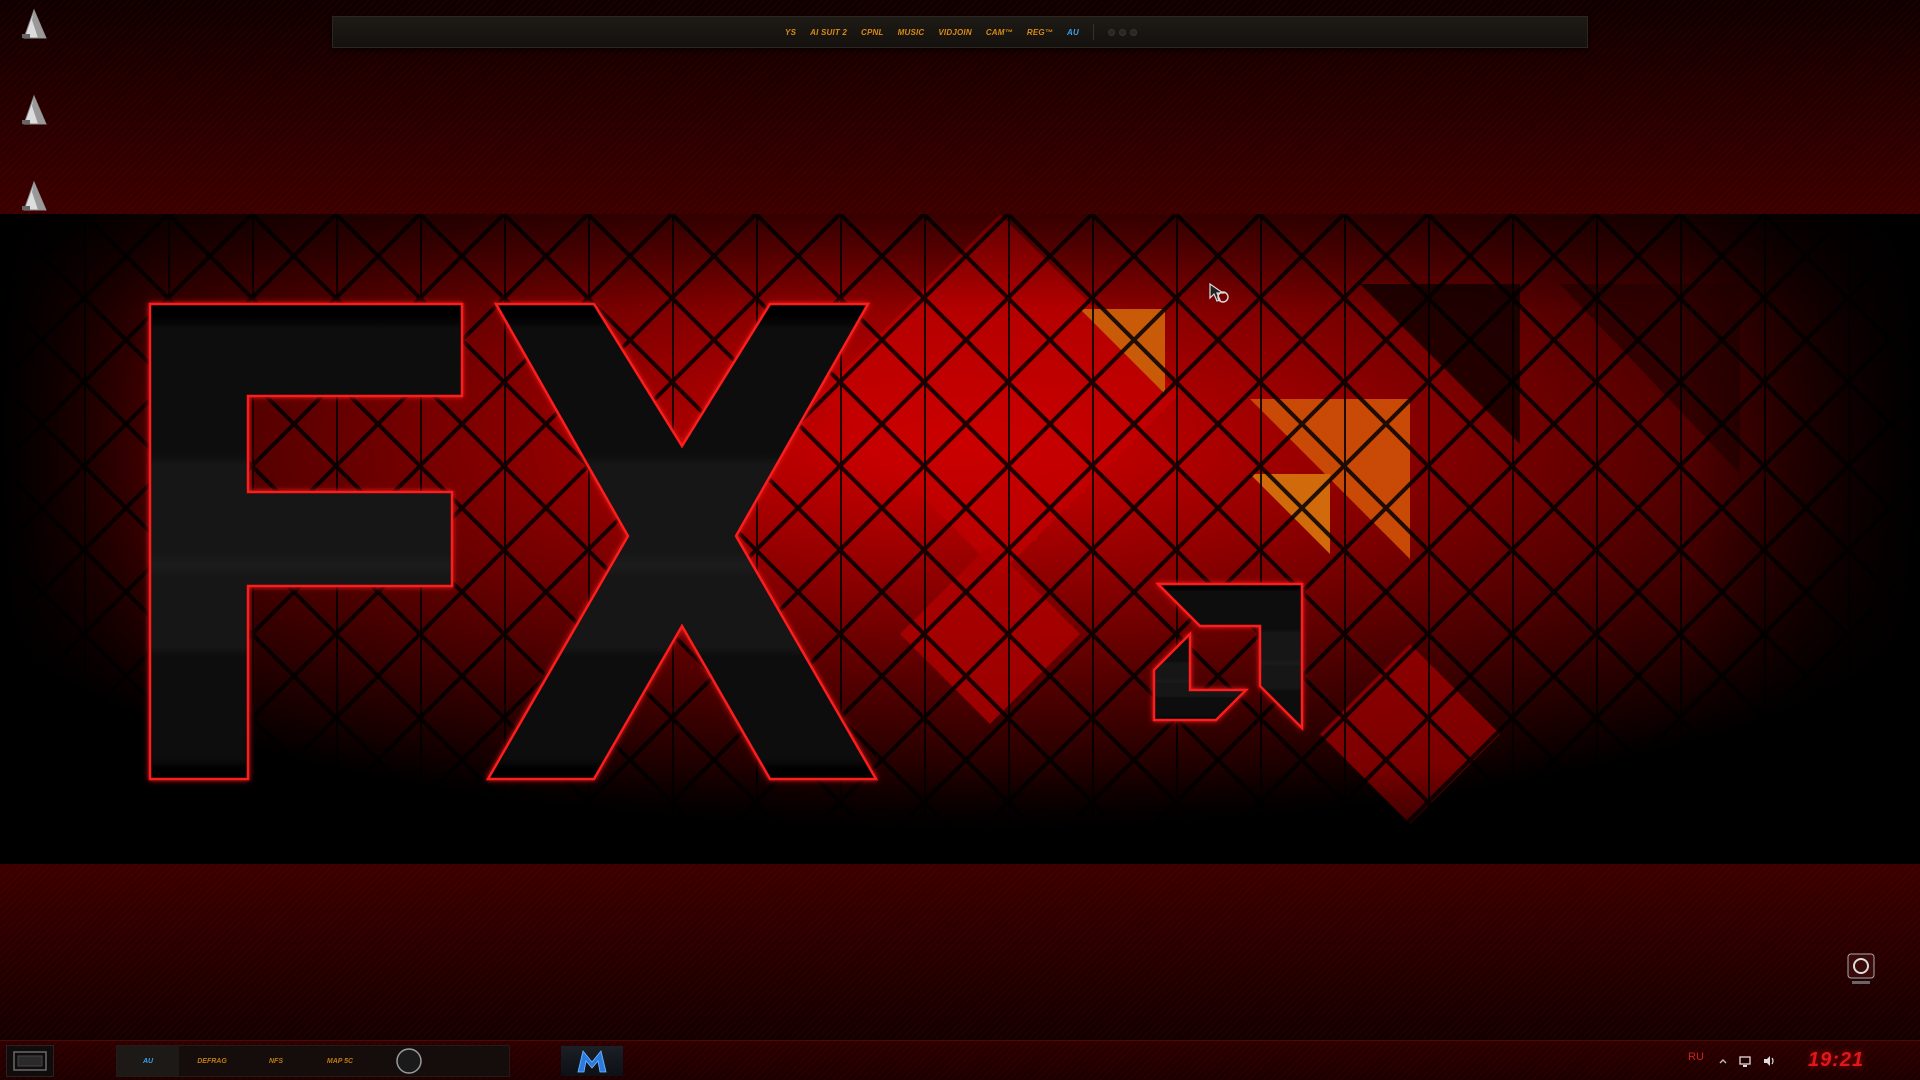  I want to click on launcher-item-ys: YS, so click(790, 32).